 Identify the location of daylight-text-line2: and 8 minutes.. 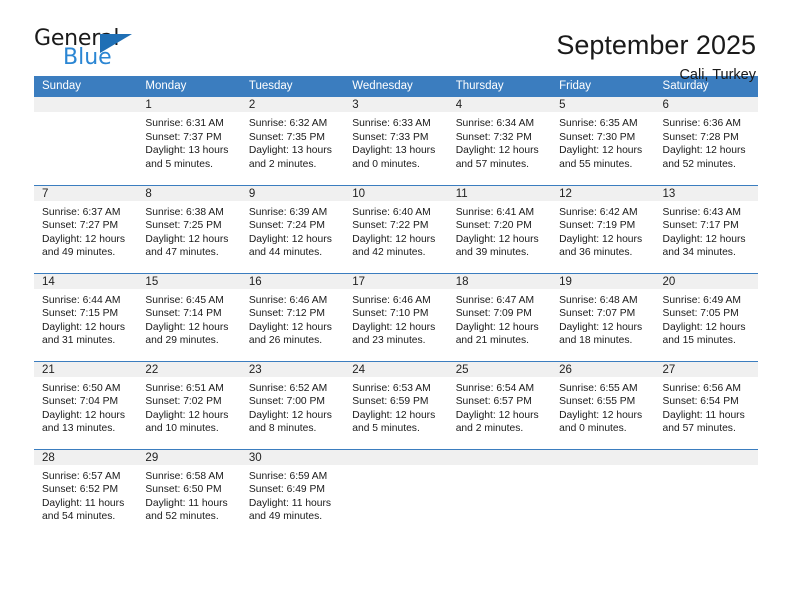
(282, 429).